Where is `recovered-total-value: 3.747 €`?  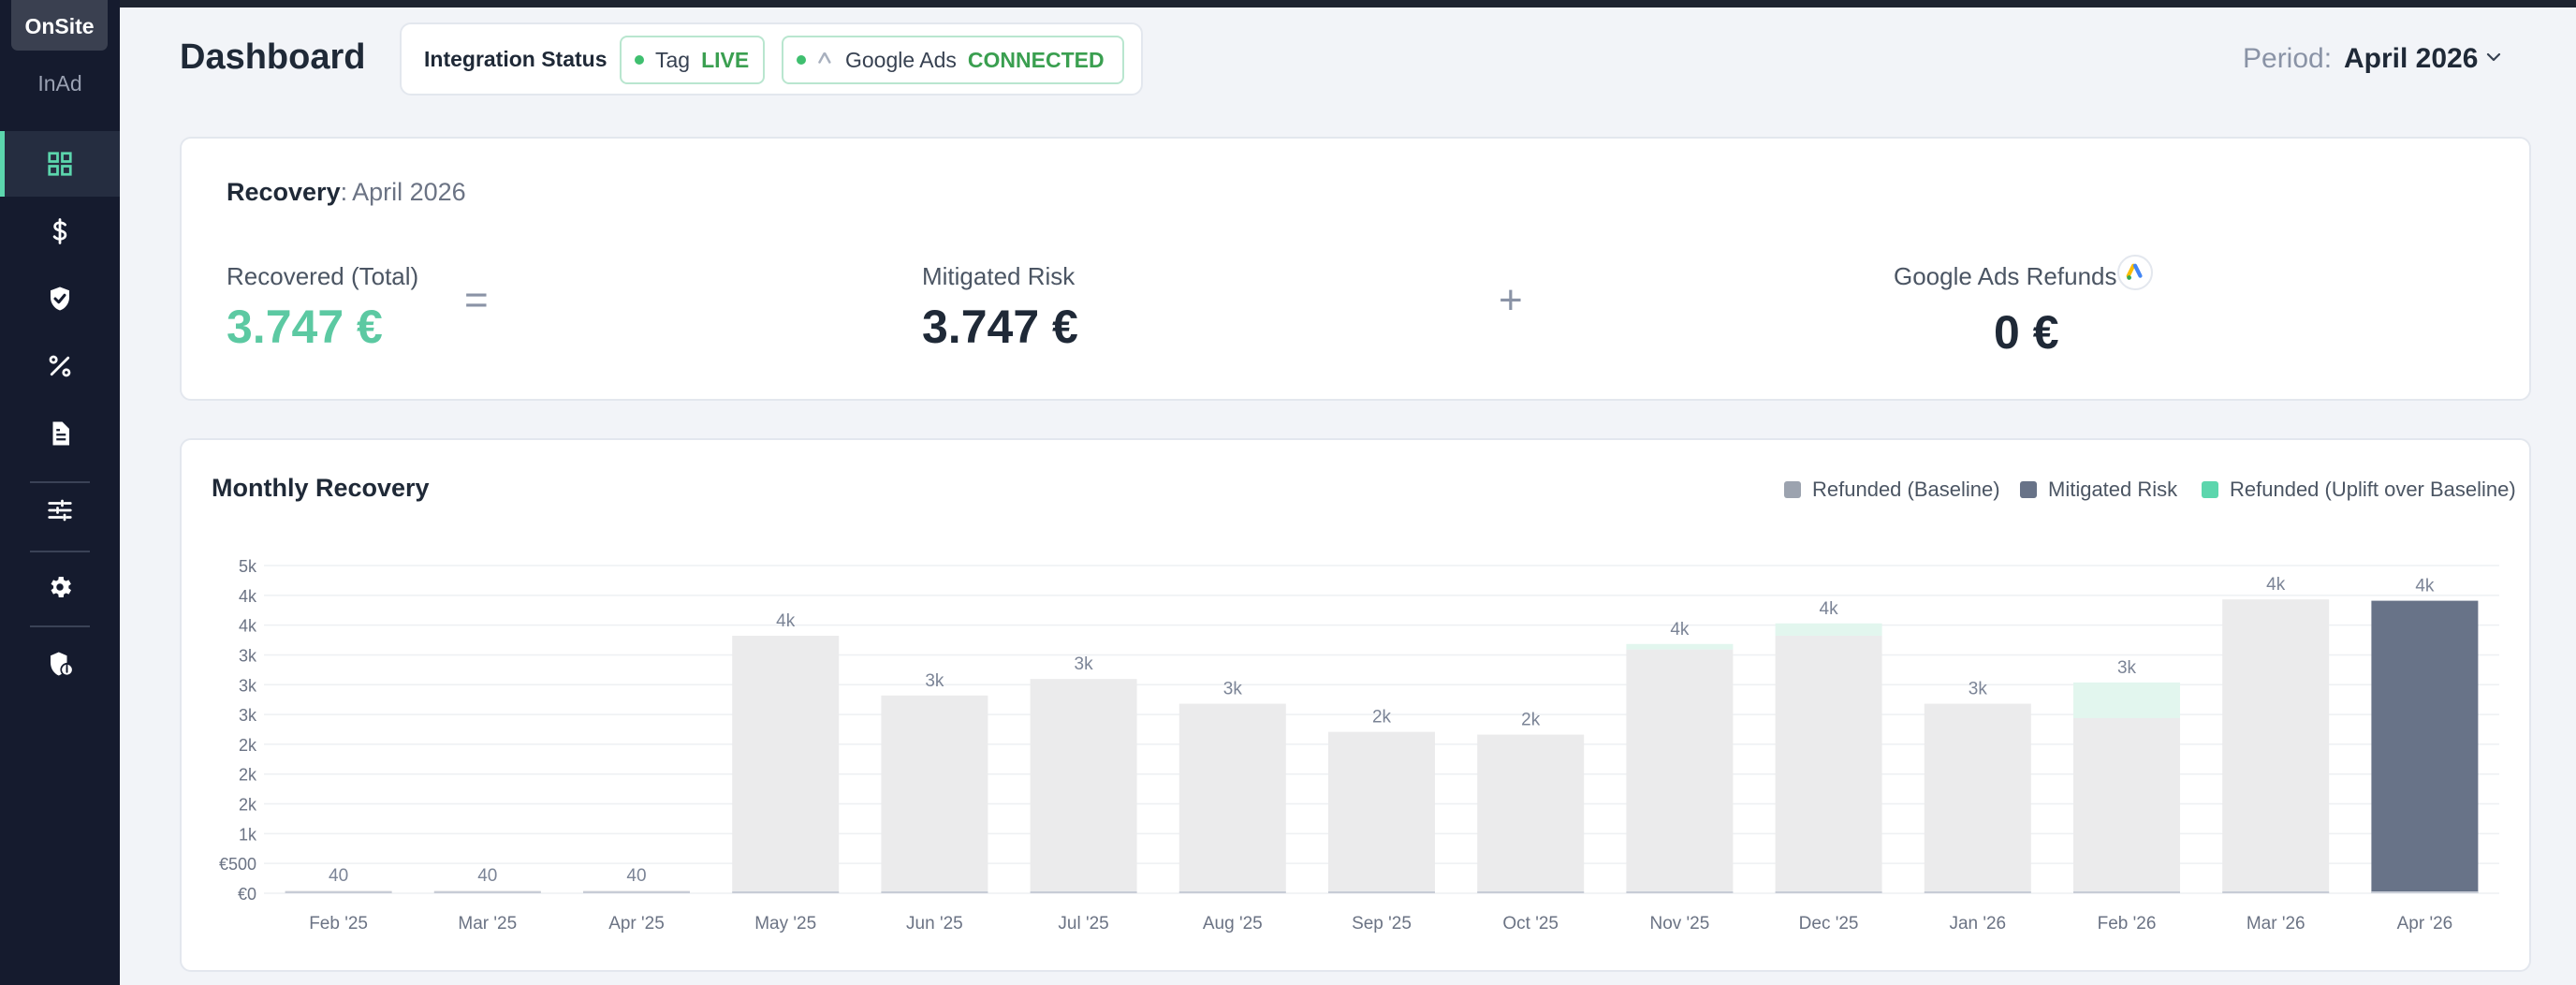 recovered-total-value: 3.747 € is located at coordinates (305, 327).